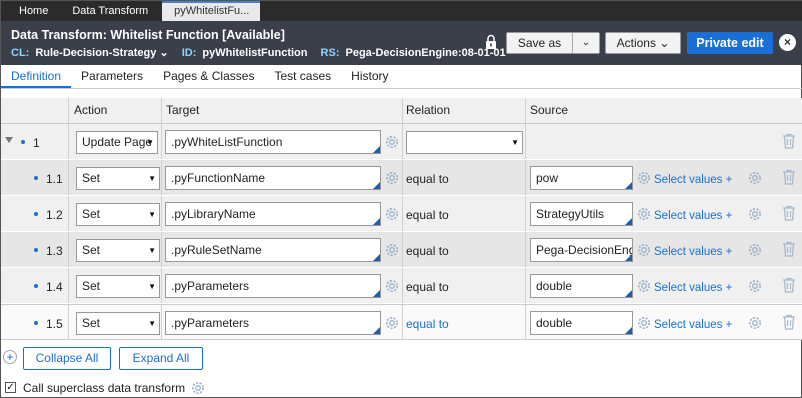  What do you see at coordinates (330, 53) in the screenshot?
I see `rs-key: RS:` at bounding box center [330, 53].